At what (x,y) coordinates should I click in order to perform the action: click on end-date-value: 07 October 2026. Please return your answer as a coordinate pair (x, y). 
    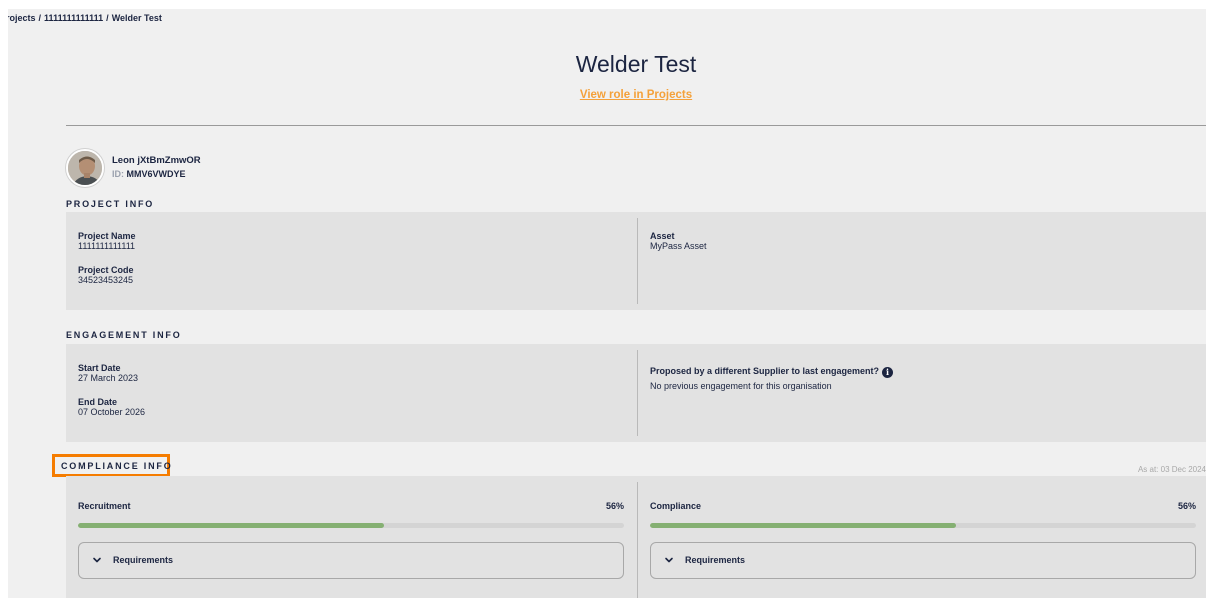
    Looking at the image, I should click on (112, 412).